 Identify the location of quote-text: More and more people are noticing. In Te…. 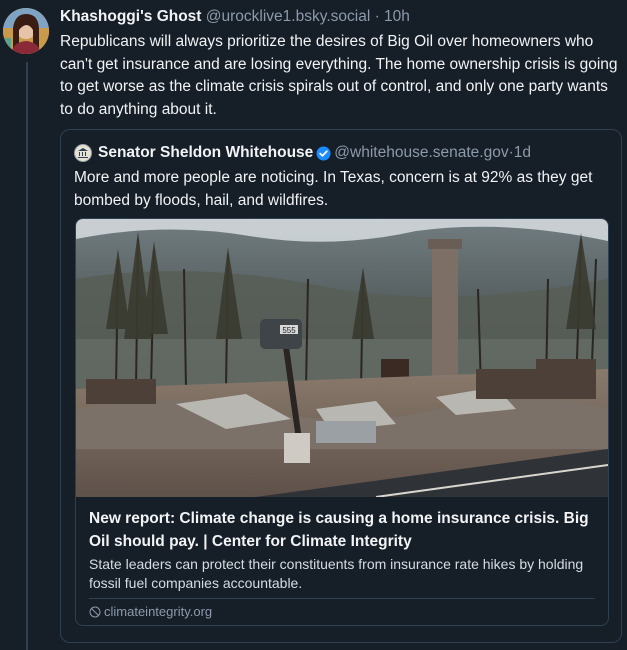
(333, 189).